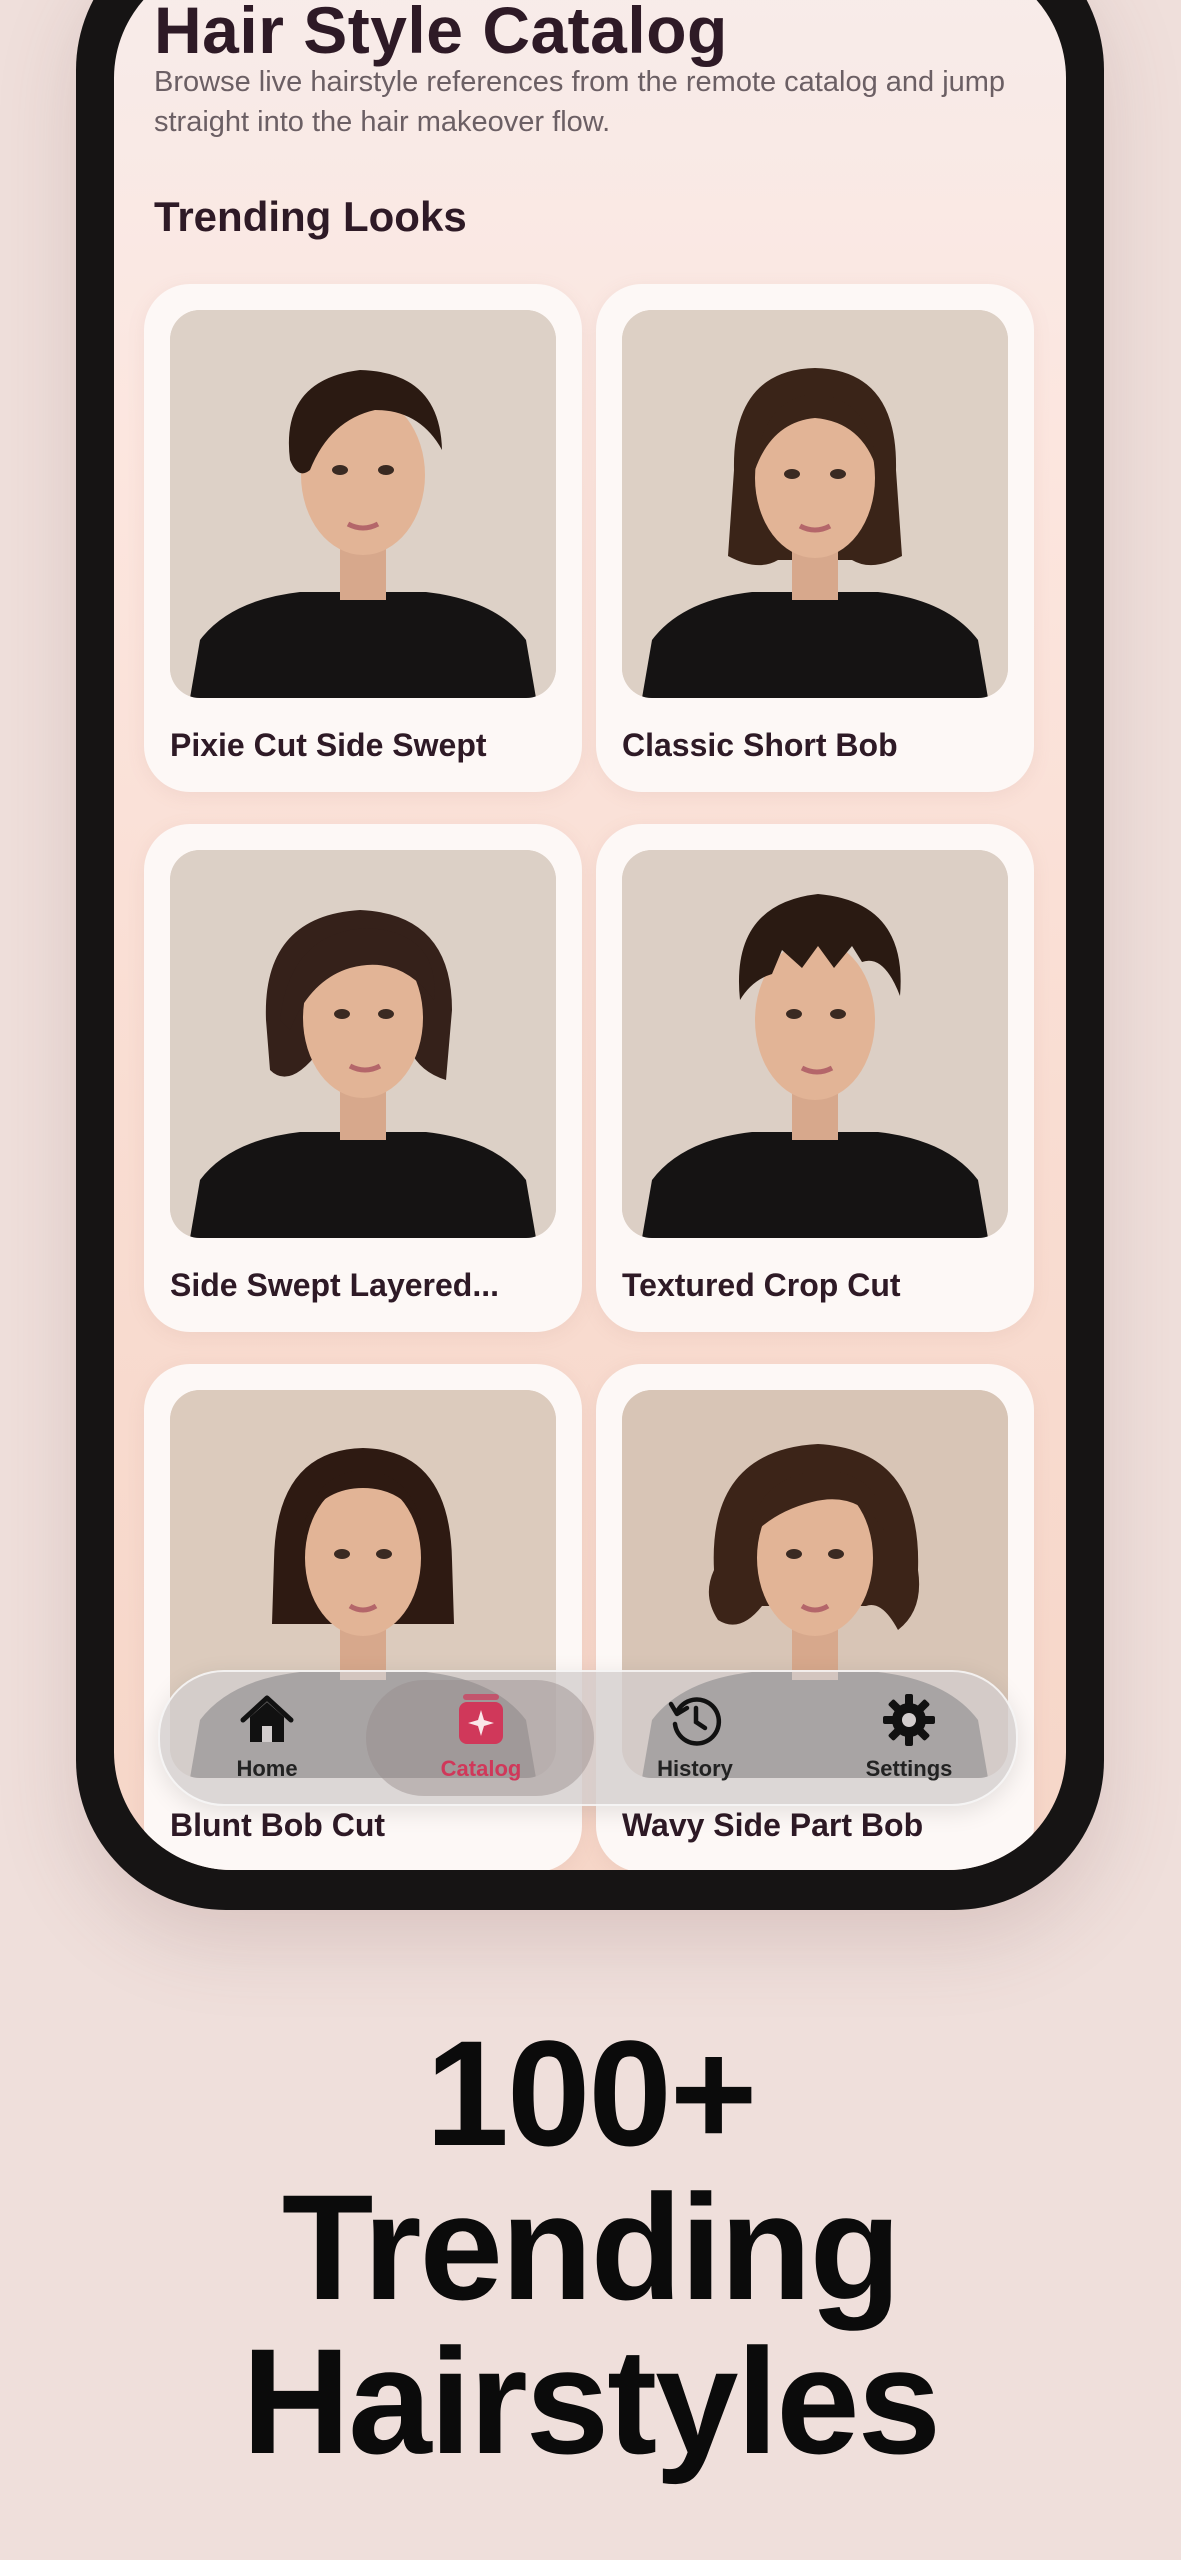 This screenshot has height=2560, width=1181. What do you see at coordinates (815, 504) in the screenshot?
I see `classic-short-bob-photo` at bounding box center [815, 504].